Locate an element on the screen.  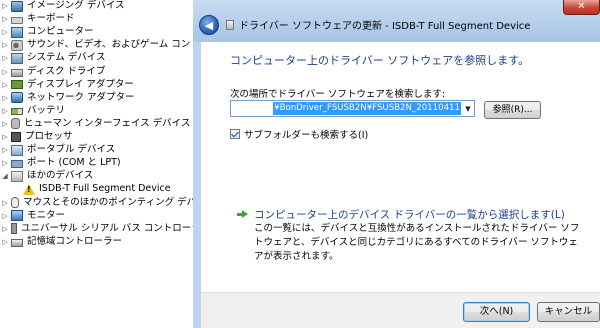
portable-device-icon is located at coordinates (17, 150).